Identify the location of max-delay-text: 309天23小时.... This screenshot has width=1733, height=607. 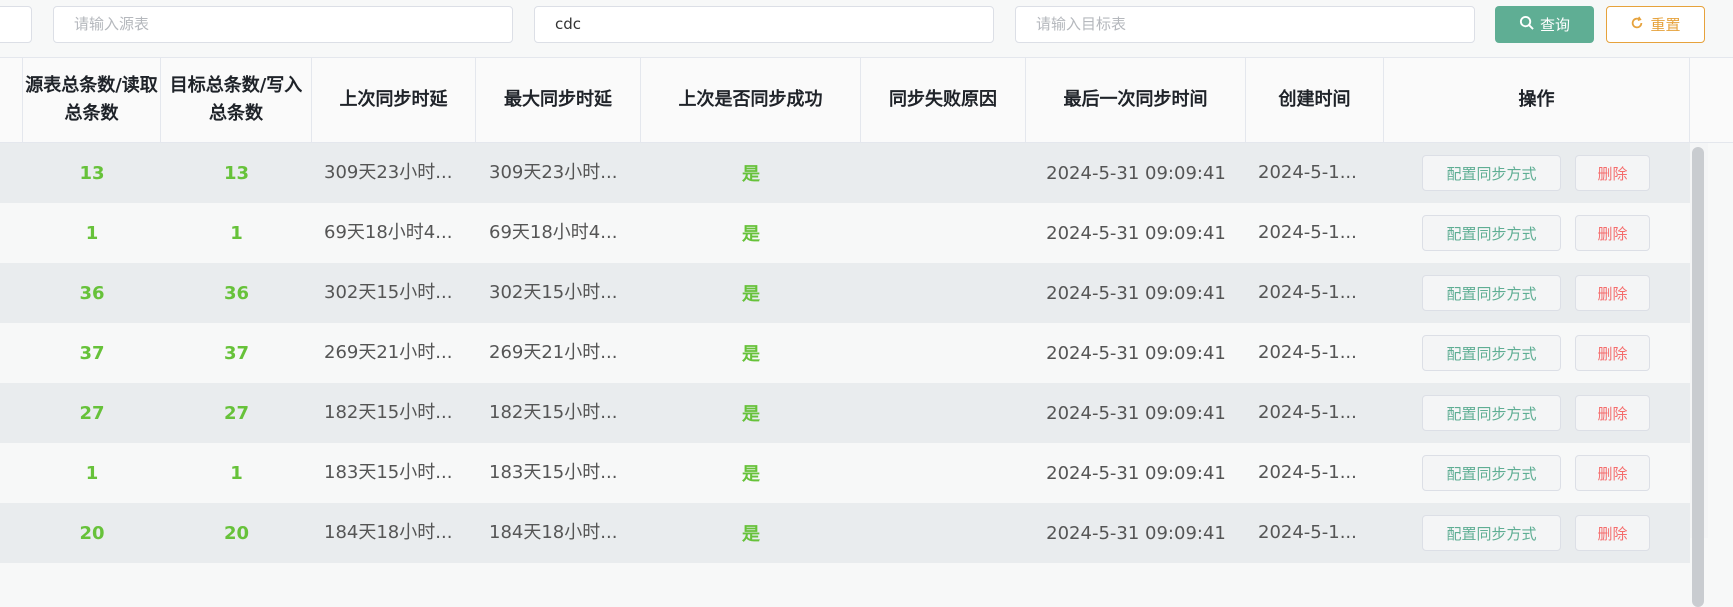
(553, 172).